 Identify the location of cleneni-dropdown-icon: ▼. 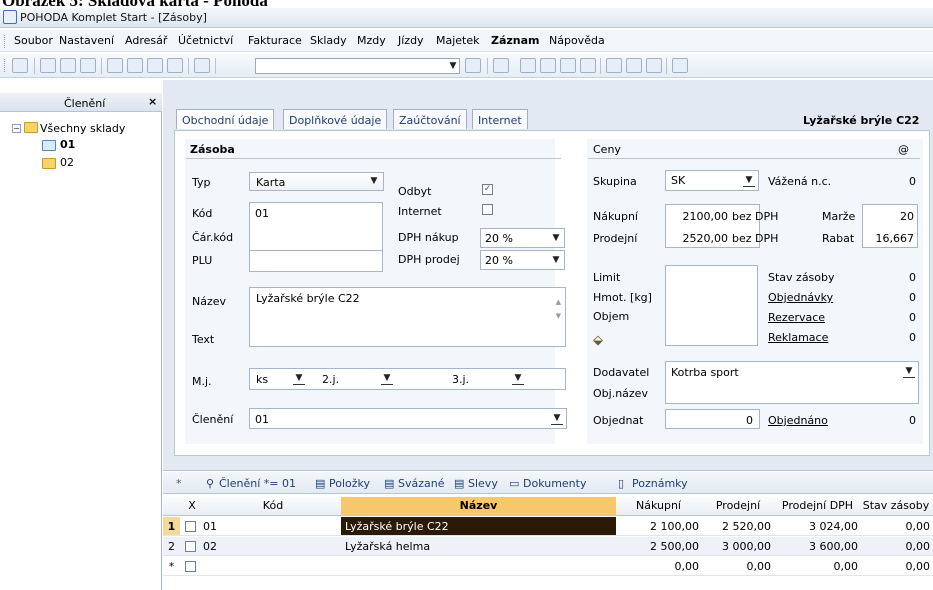
(557, 418).